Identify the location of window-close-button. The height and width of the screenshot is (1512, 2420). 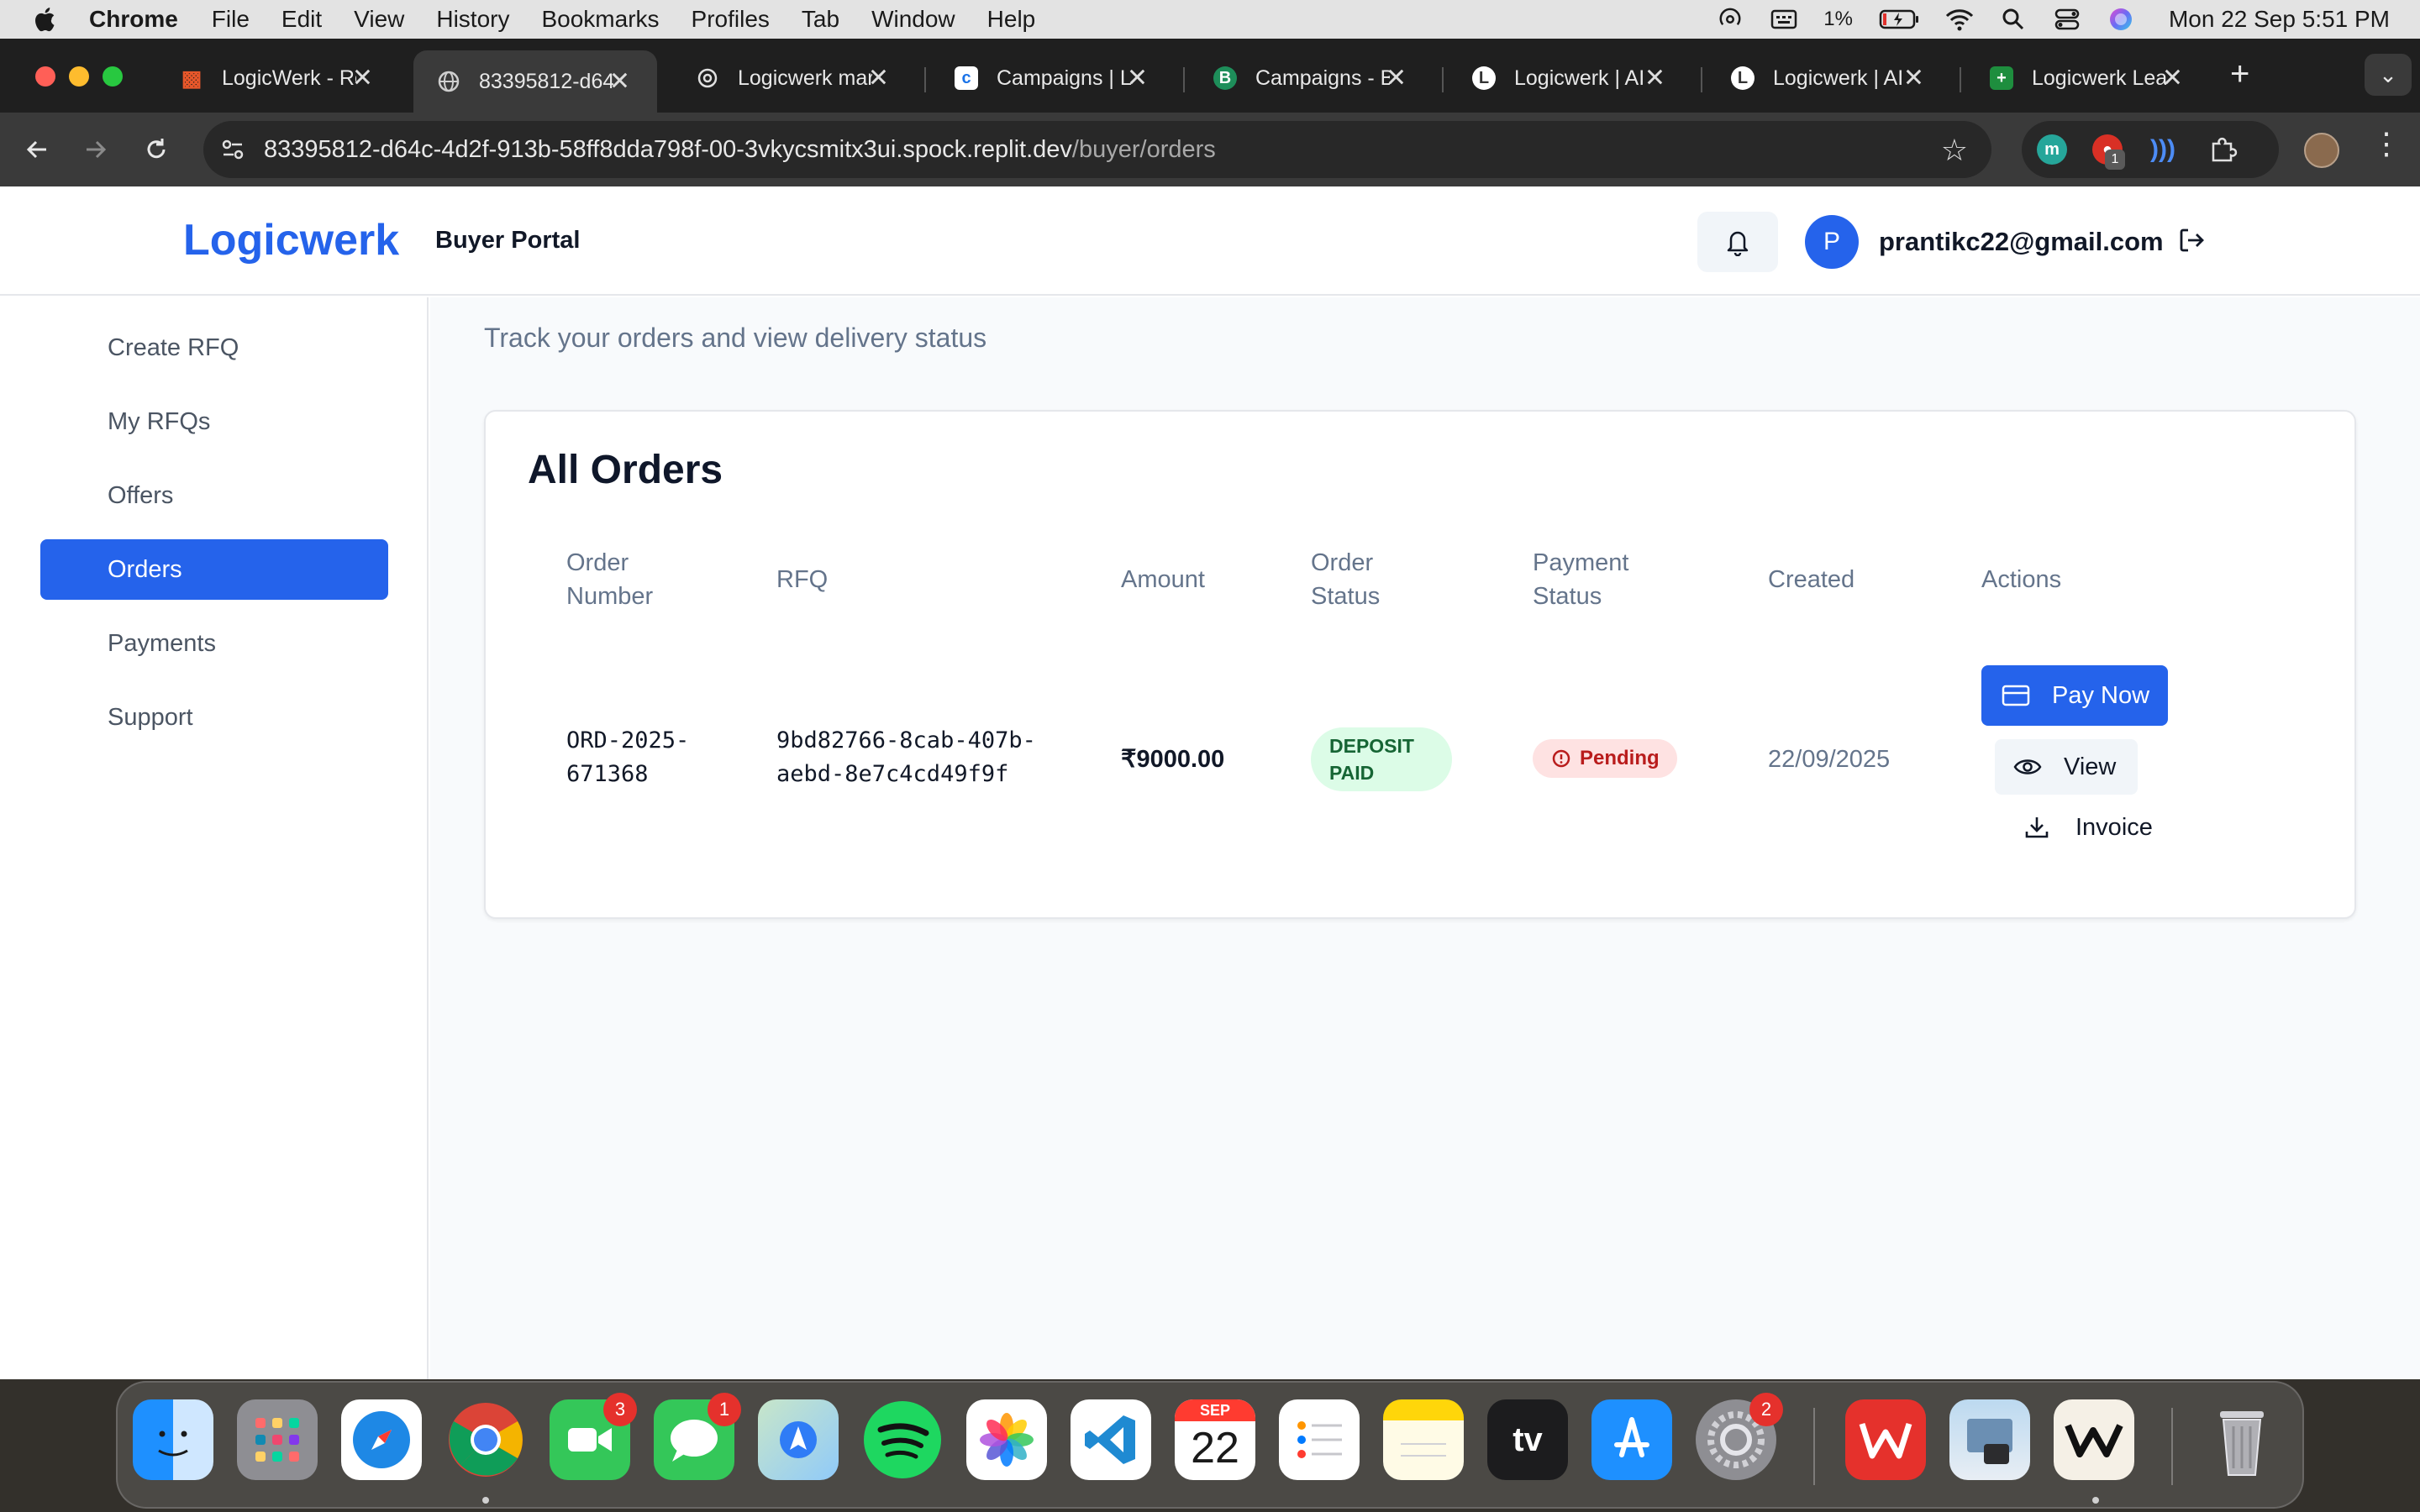
(45, 76).